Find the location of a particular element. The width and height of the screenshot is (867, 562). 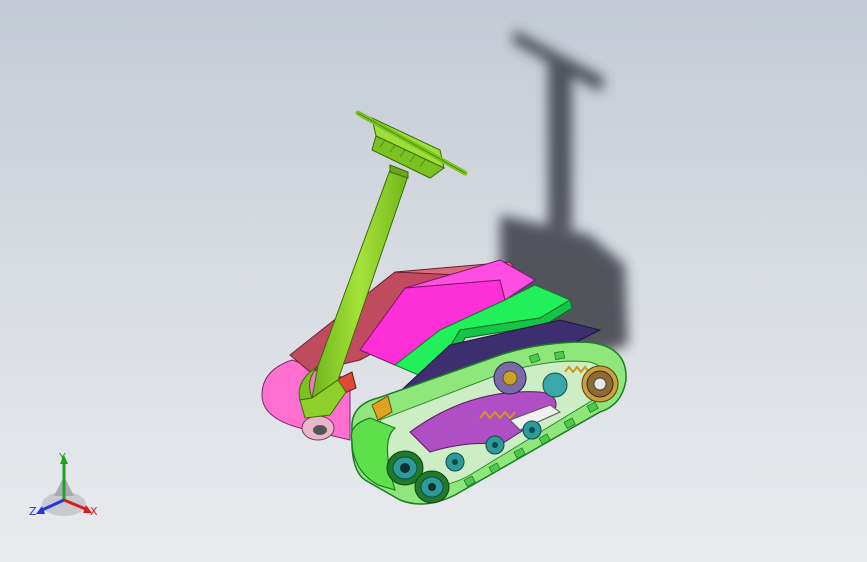

y-axis-label: Y is located at coordinates (62, 457).